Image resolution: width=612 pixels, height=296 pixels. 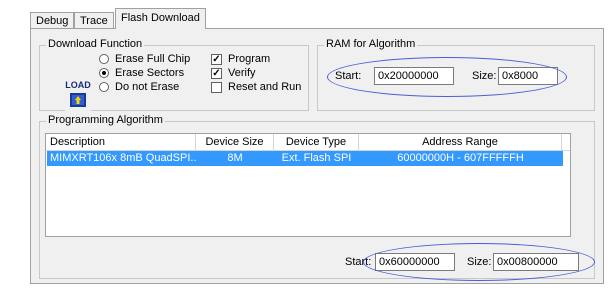 I want to click on column-header-device-type: Device Type, so click(x=316, y=142).